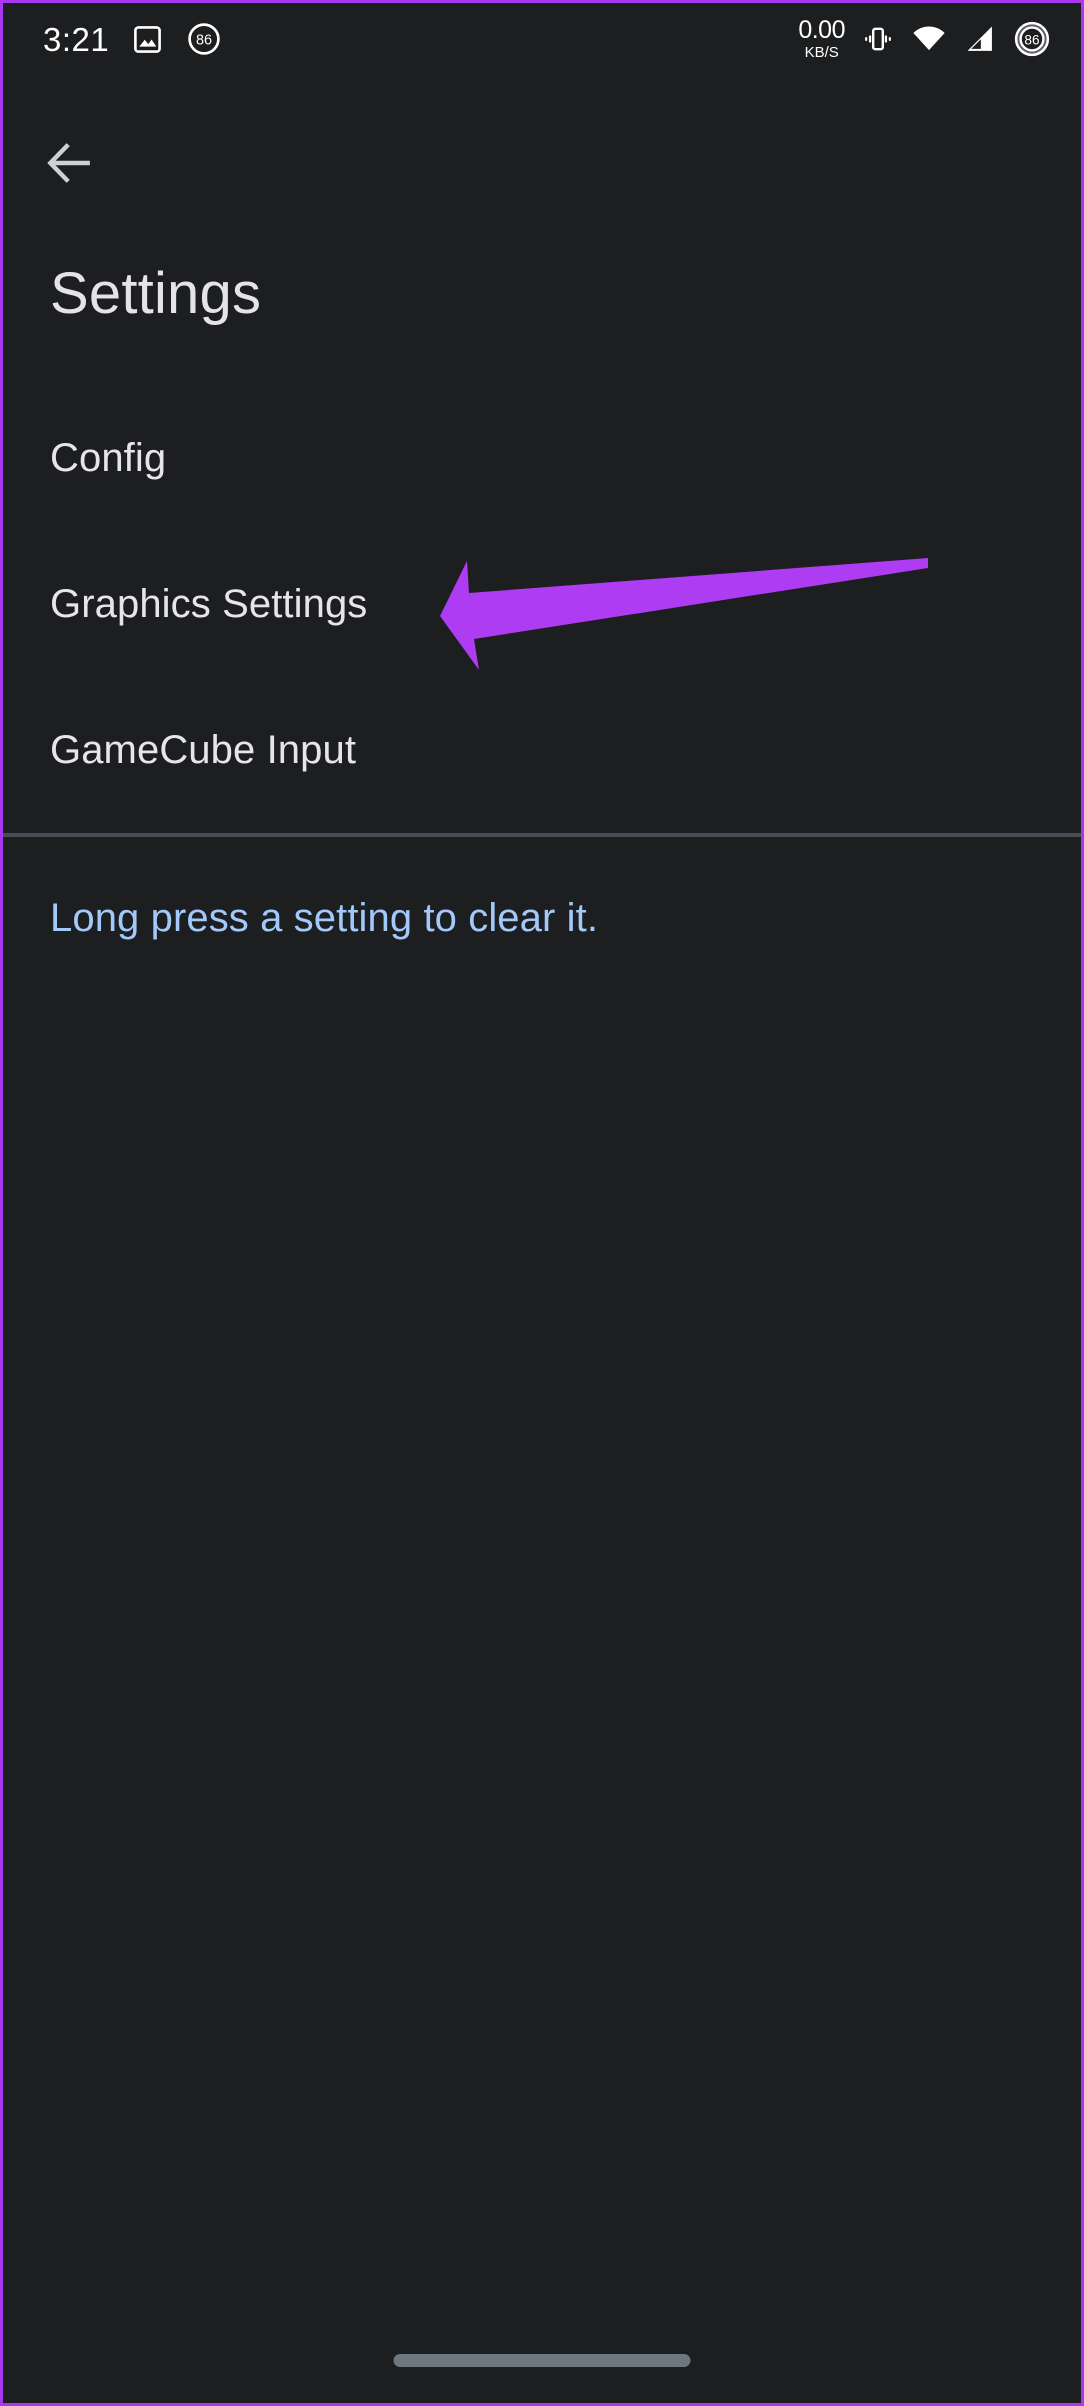 Image resolution: width=1084 pixels, height=2406 pixels. What do you see at coordinates (684, 614) in the screenshot?
I see `highlight-arrow-icon` at bounding box center [684, 614].